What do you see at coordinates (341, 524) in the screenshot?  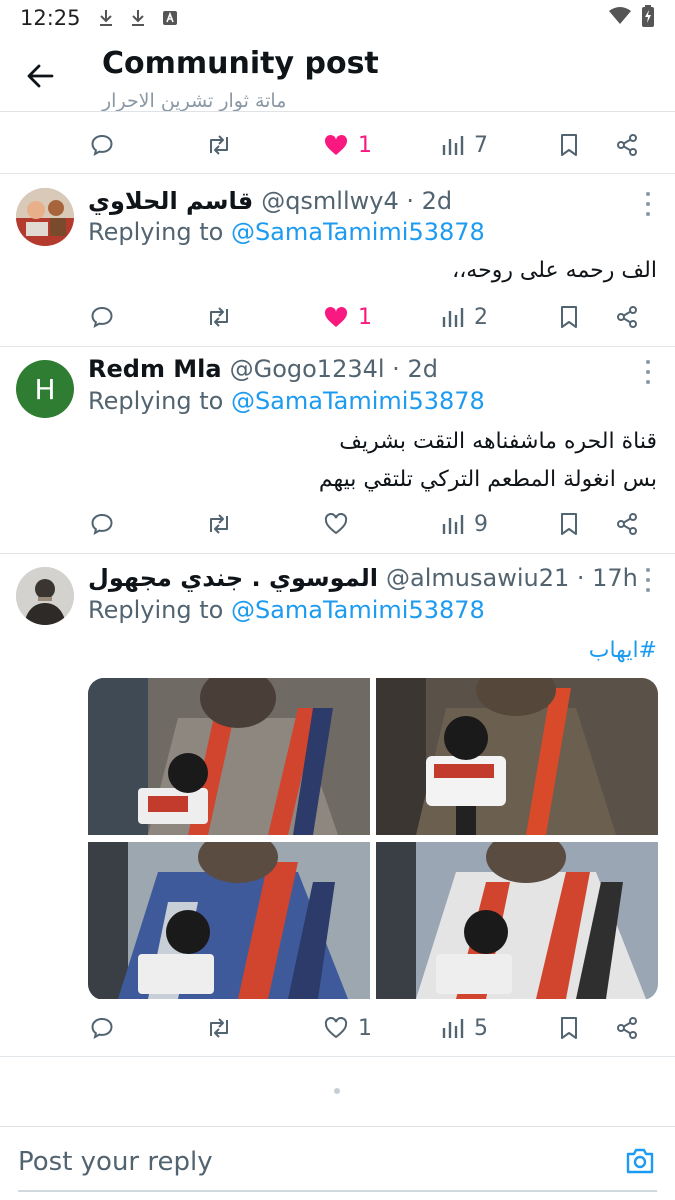 I see `like-button` at bounding box center [341, 524].